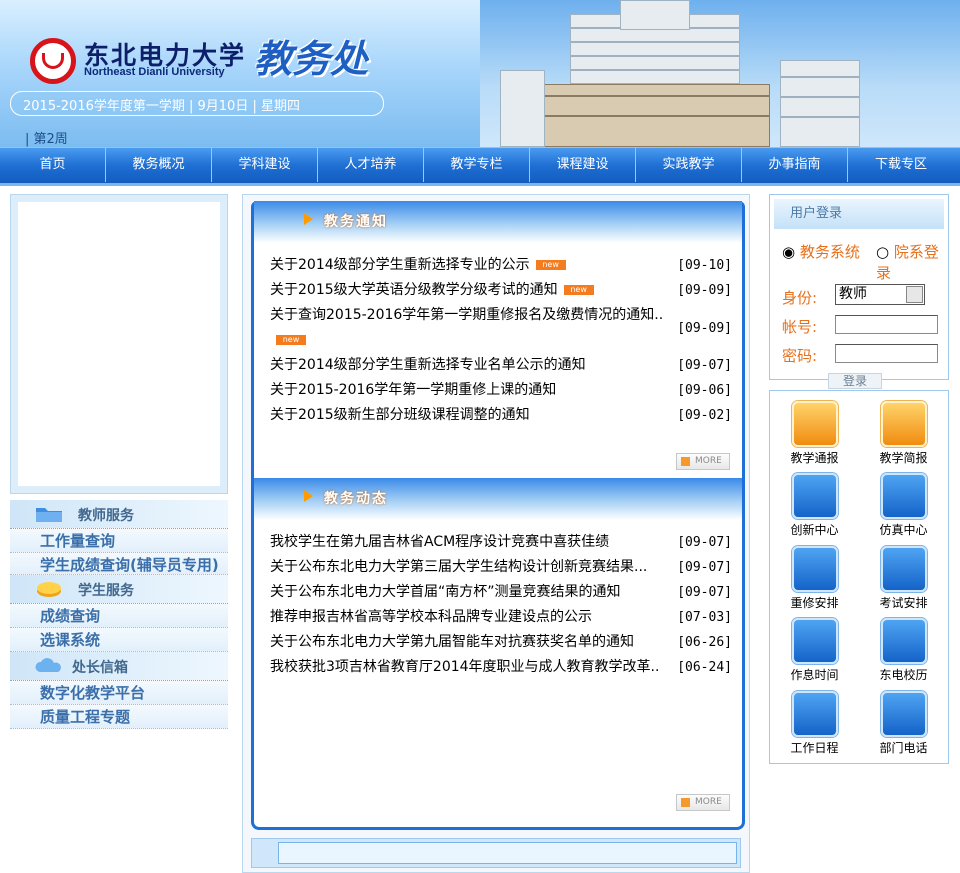 The height and width of the screenshot is (873, 960). Describe the element at coordinates (308, 496) in the screenshot. I see `arrow-icon` at that location.